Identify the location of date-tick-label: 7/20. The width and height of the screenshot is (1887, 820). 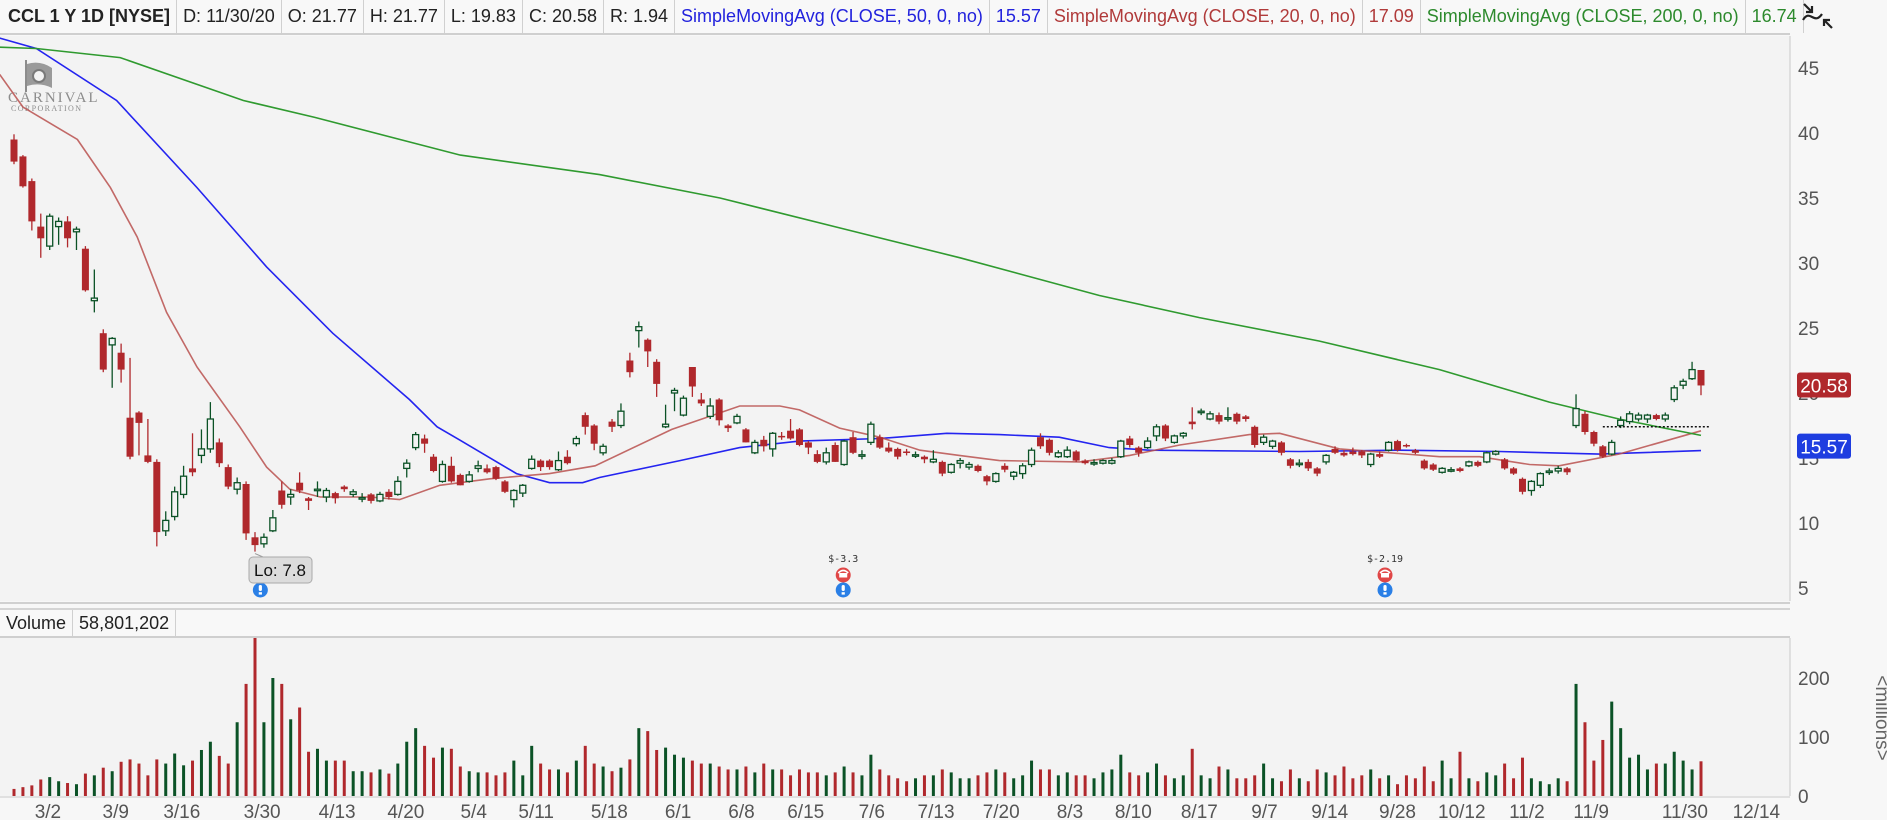
(1001, 811).